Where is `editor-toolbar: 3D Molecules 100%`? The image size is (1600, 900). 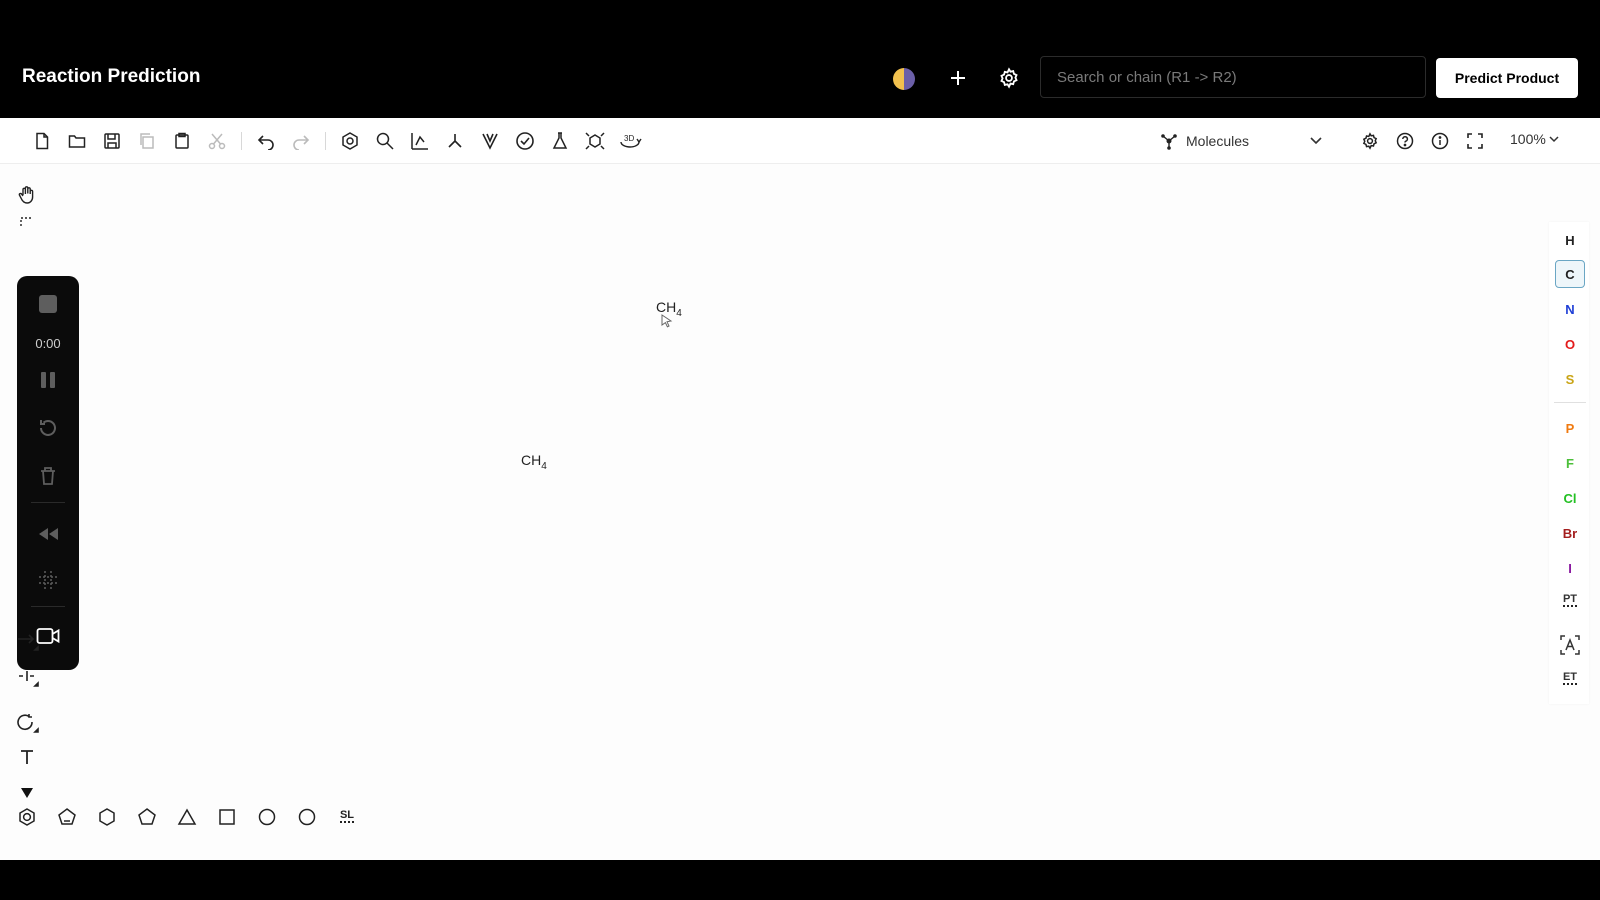
editor-toolbar: 3D Molecules 100% is located at coordinates (800, 141).